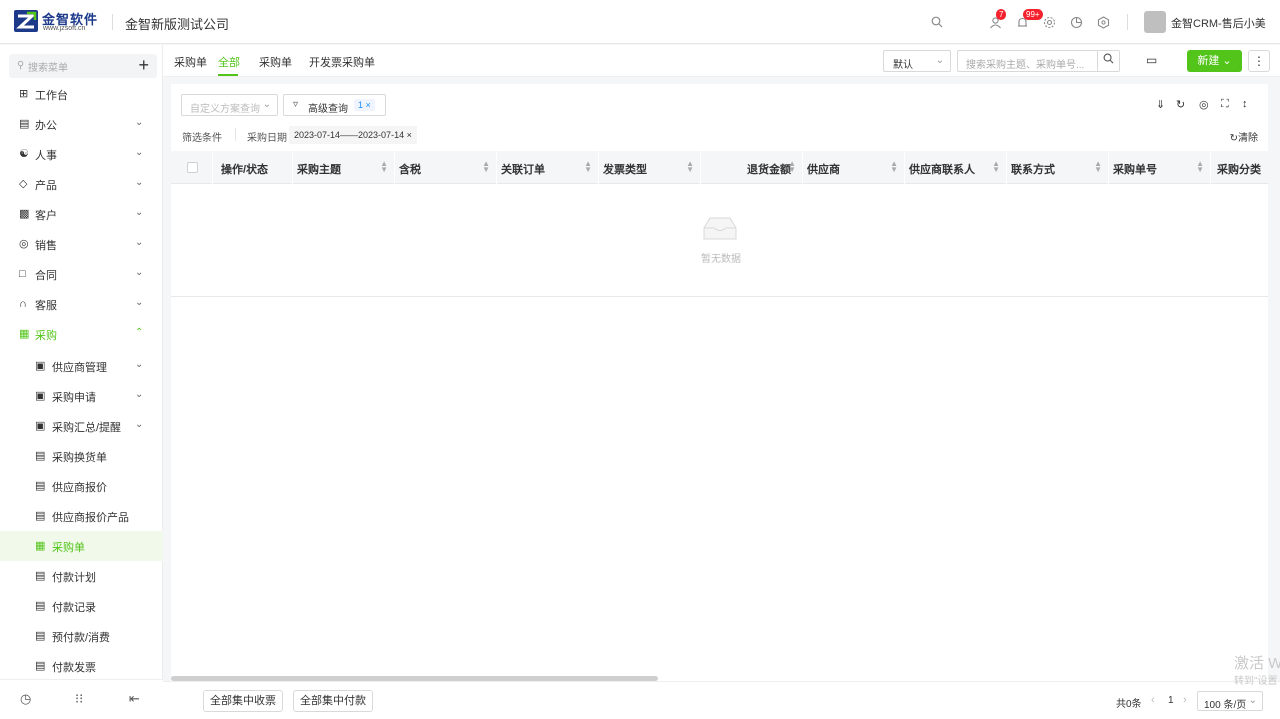  I want to click on sidebar-item-purchase: ▦ 采购 ⌃, so click(81, 334).